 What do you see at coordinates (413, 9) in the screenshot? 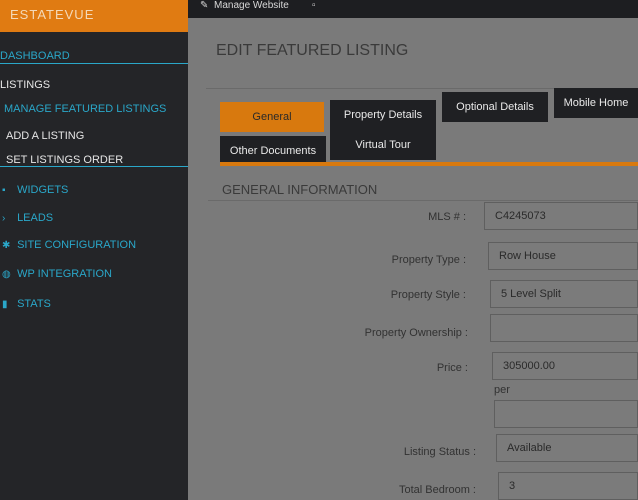
I see `topbar: ✎ Manage Website ▫` at bounding box center [413, 9].